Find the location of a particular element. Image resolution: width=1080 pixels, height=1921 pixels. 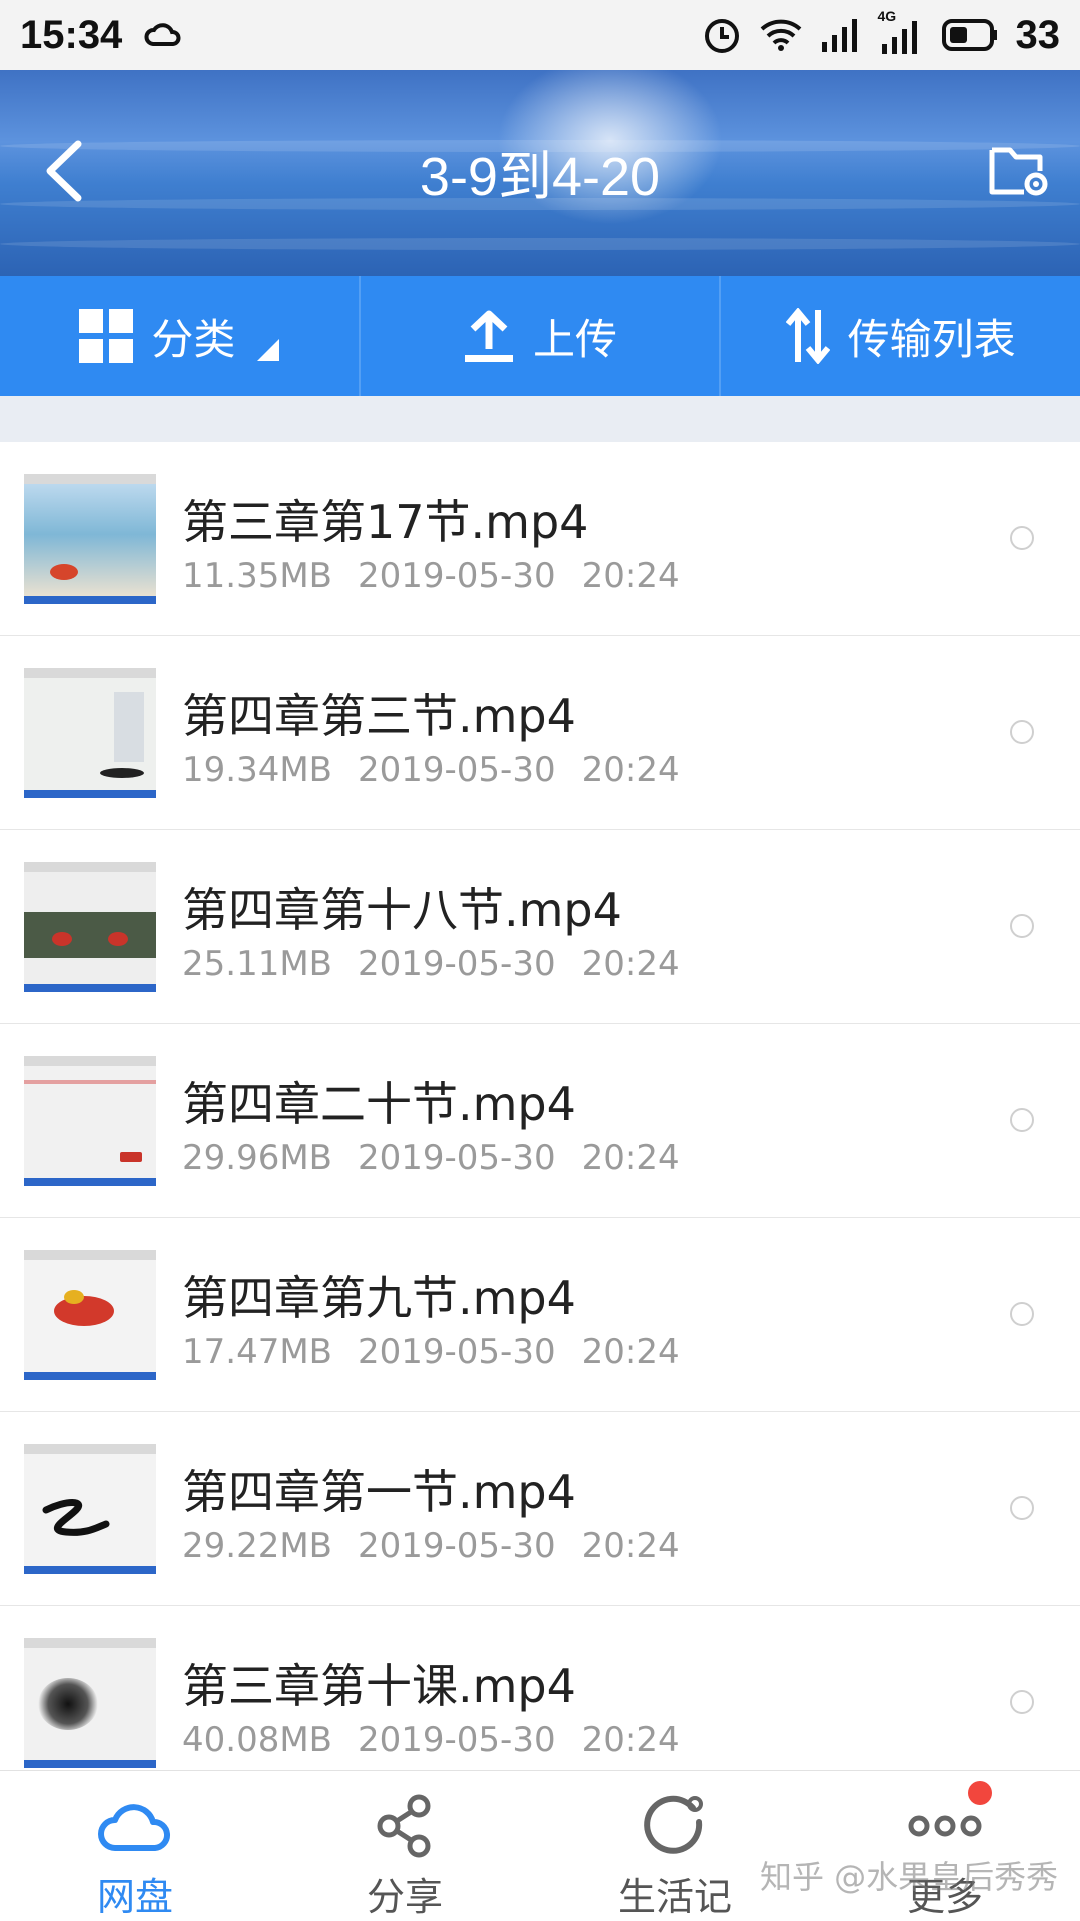

file-row: 第四章第十八节.mp4 25.11MB 2019-05-30 20:24 is located at coordinates (540, 927).